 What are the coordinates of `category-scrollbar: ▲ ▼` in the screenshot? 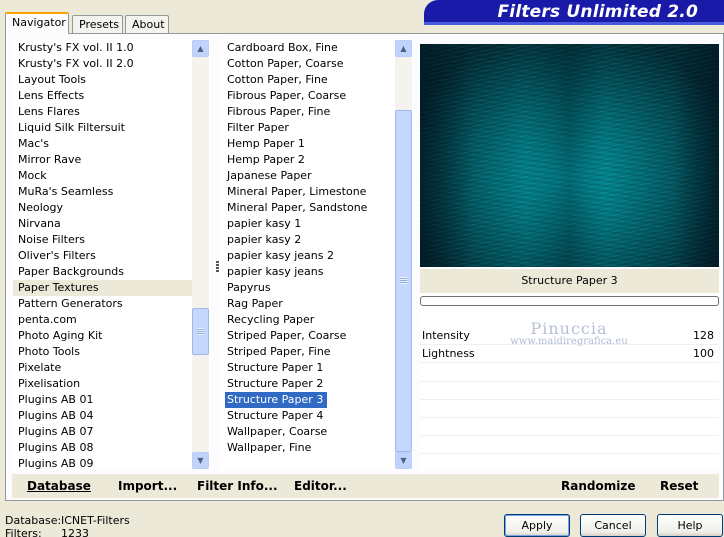 It's located at (200, 254).